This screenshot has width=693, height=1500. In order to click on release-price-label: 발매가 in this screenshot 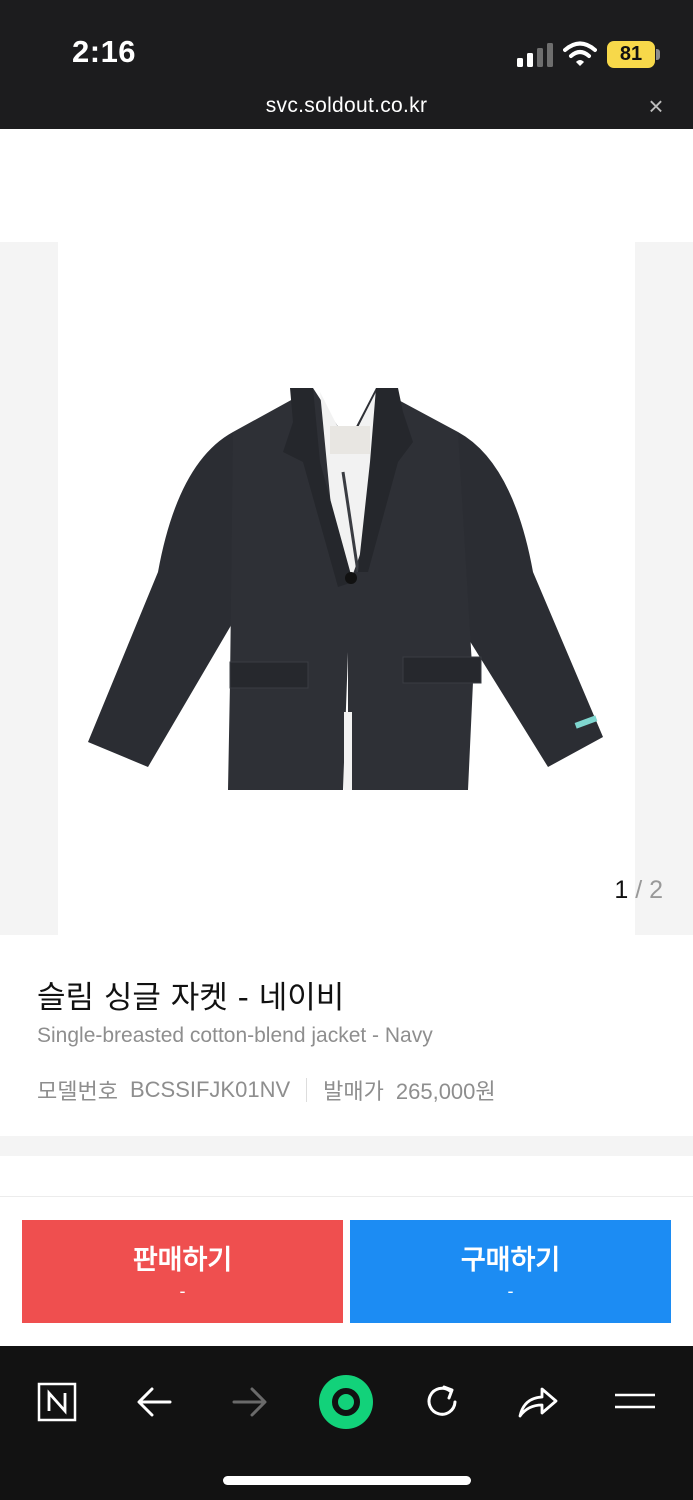, I will do `click(353, 1091)`.